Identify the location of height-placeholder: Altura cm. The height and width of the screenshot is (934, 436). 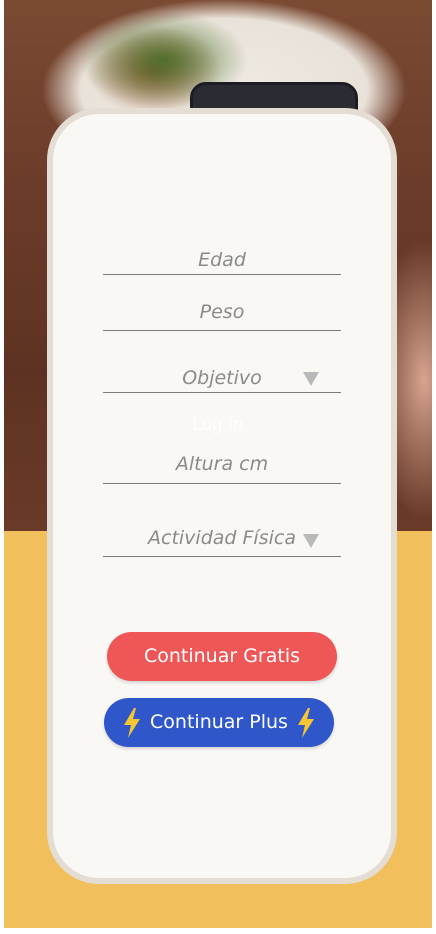
(222, 464).